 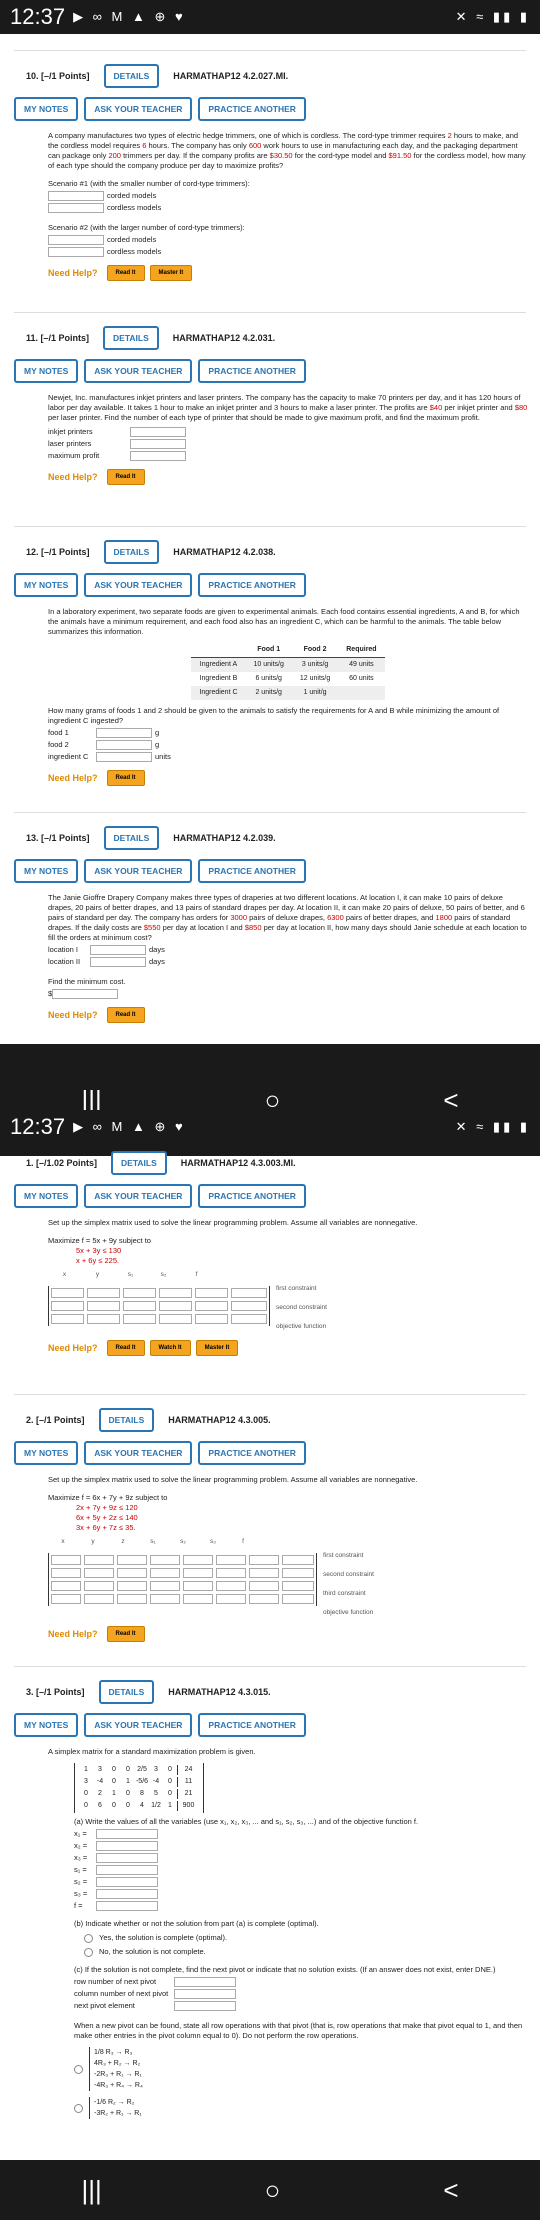 What do you see at coordinates (88, 1952) in the screenshot?
I see `no-radio` at bounding box center [88, 1952].